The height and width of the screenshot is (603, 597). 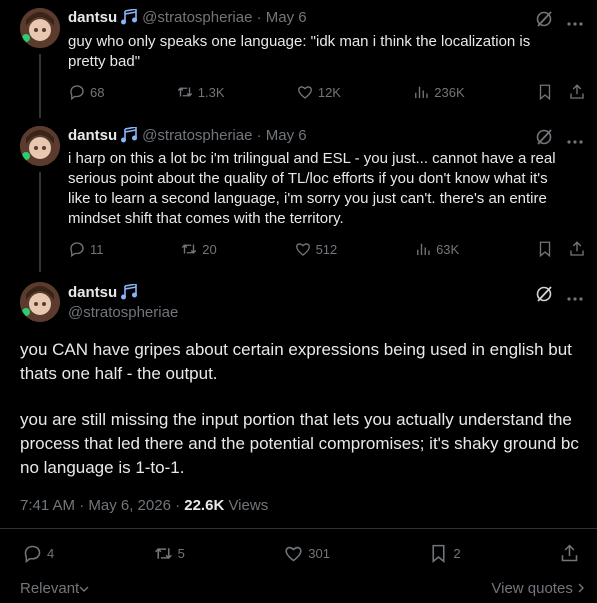 I want to click on reply-count: 68, so click(x=97, y=92).